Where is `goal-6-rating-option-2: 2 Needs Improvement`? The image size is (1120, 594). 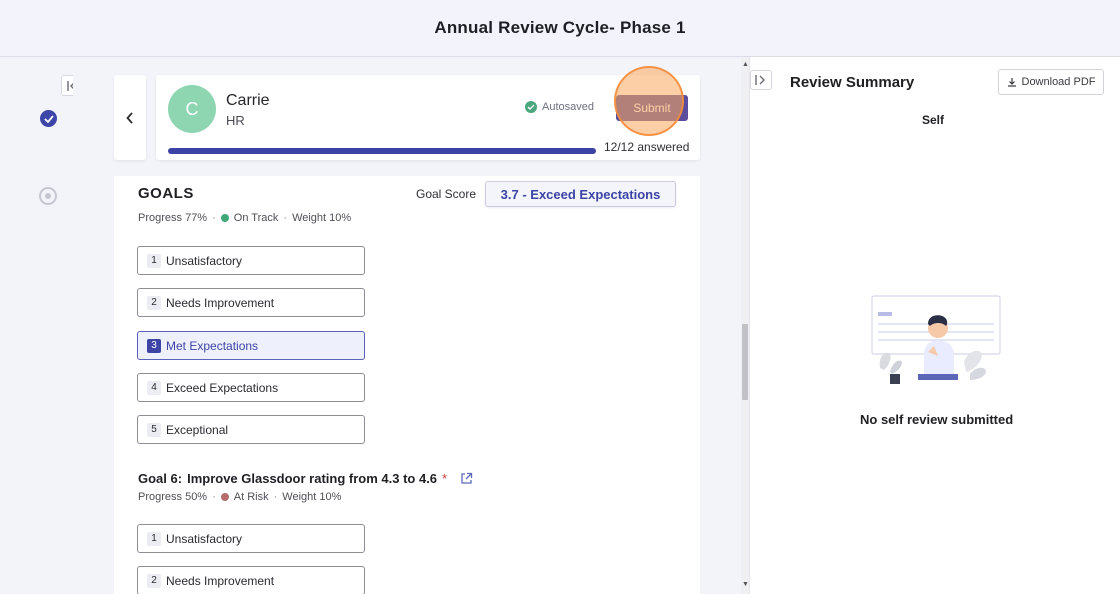
goal-6-rating-option-2: 2 Needs Improvement is located at coordinates (251, 580).